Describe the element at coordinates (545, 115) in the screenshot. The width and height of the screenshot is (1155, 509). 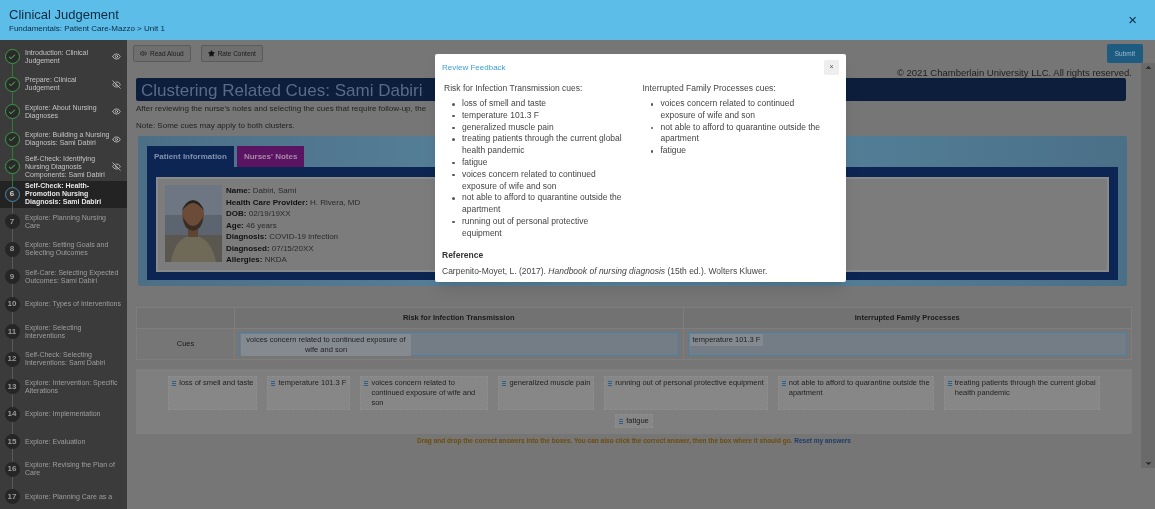
I see `cue-item: temperature 101.3 F` at that location.